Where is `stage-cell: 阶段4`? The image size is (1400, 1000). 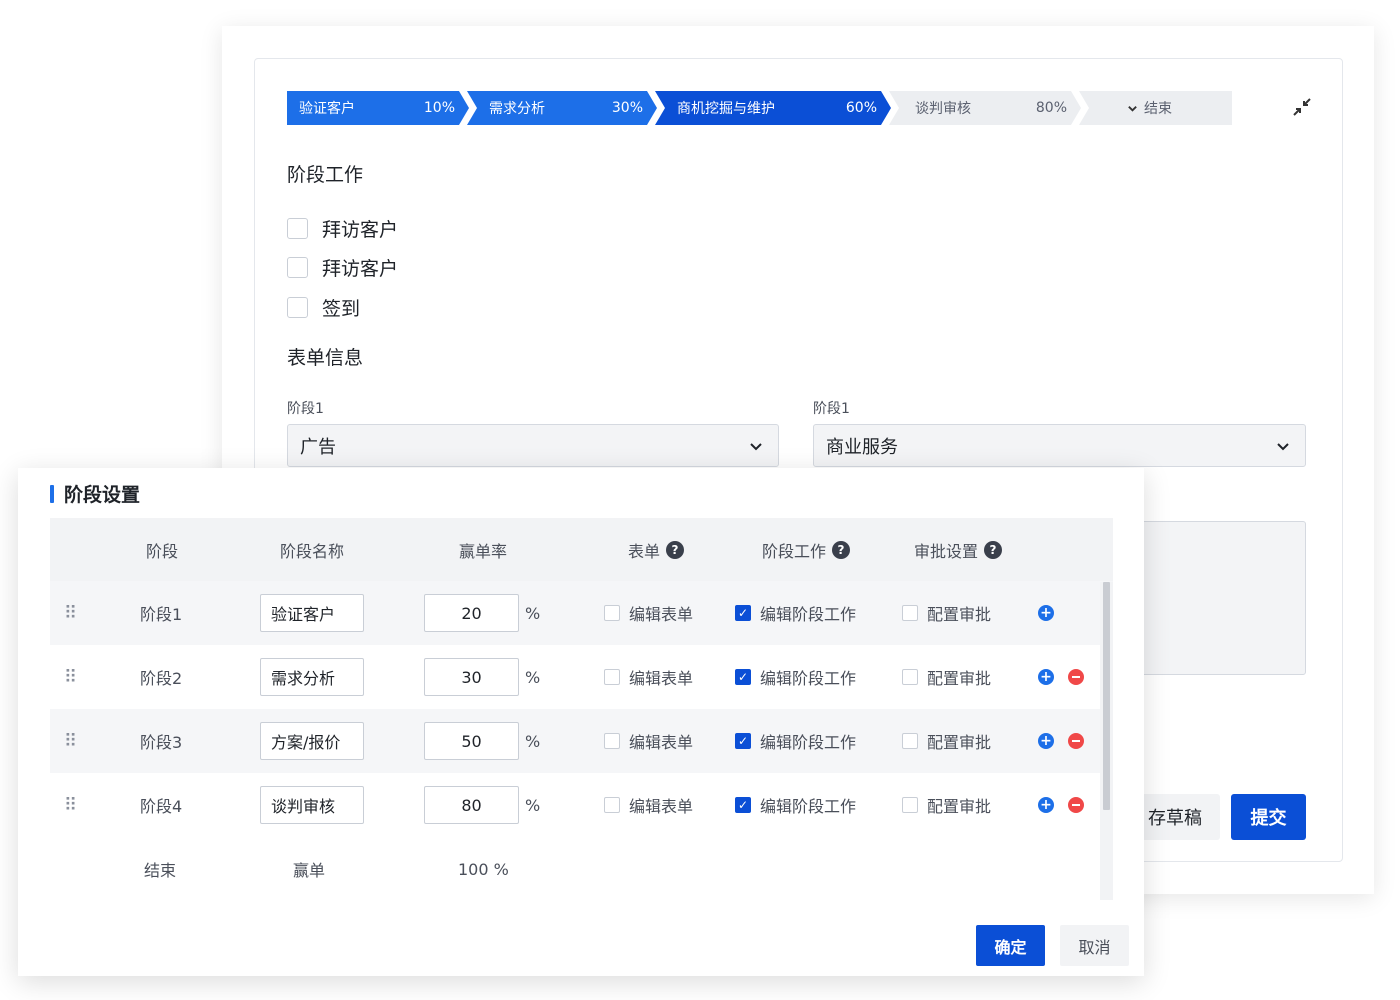 stage-cell: 阶段4 is located at coordinates (161, 806).